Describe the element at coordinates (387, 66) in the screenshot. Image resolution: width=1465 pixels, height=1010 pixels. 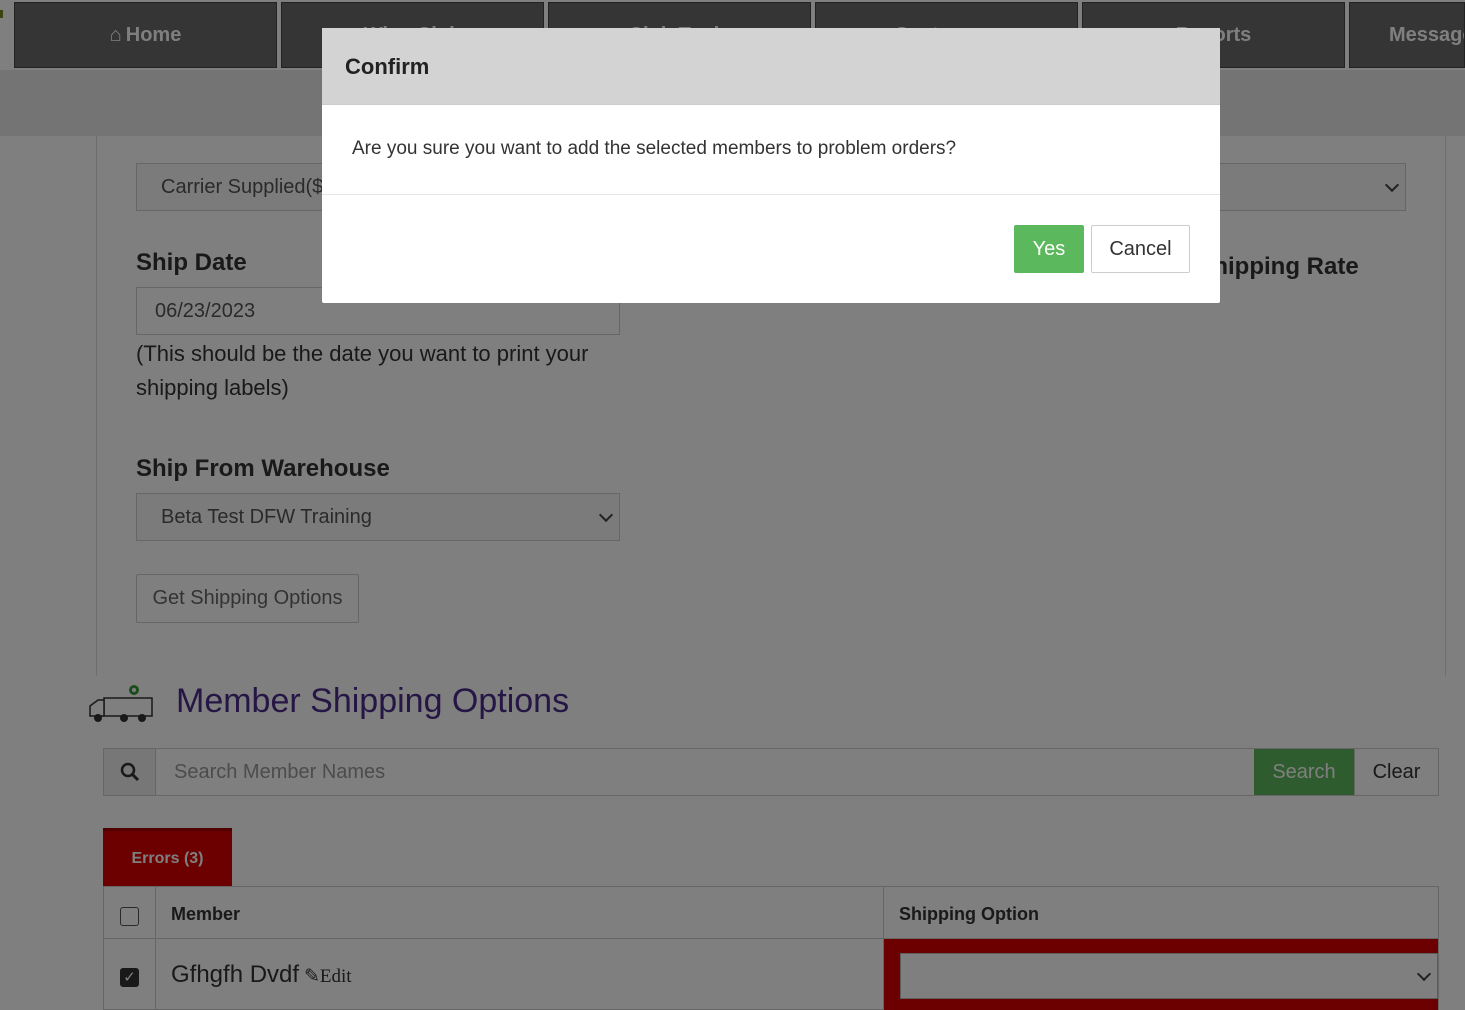
I see `modal-title: Confirm` at that location.